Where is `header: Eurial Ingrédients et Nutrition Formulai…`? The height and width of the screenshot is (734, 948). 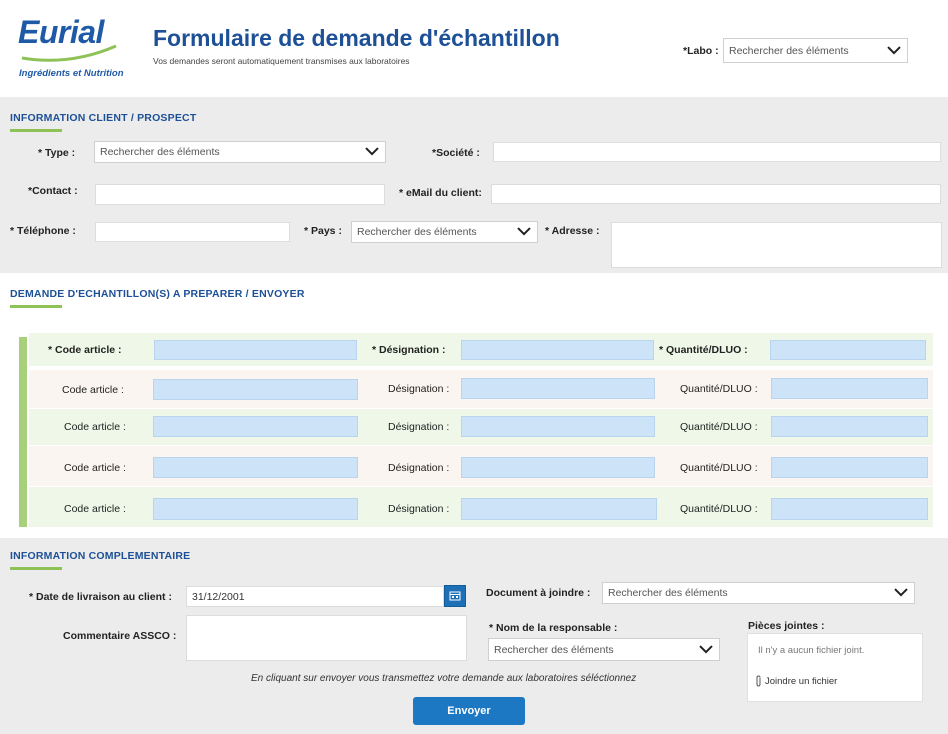 header: Eurial Ingrédients et Nutrition Formulai… is located at coordinates (474, 48).